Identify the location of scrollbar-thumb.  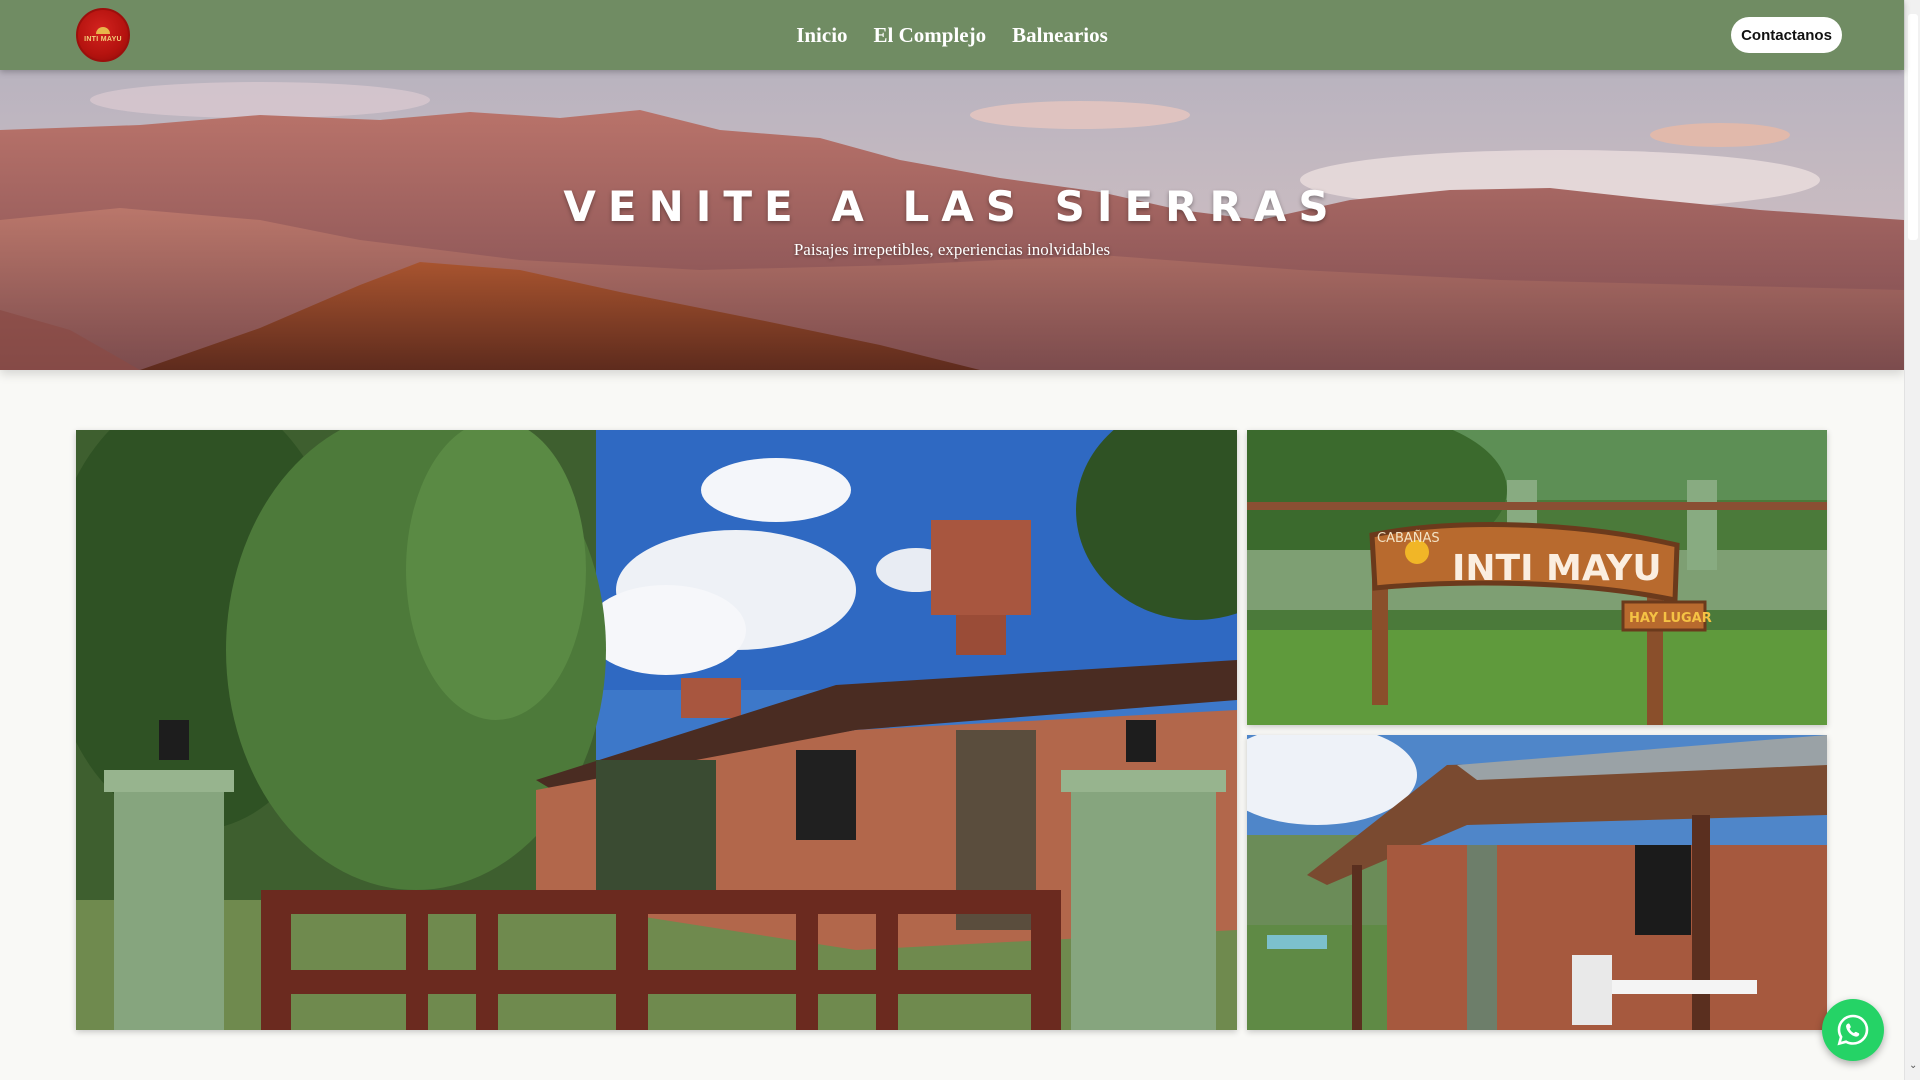
(1913, 127).